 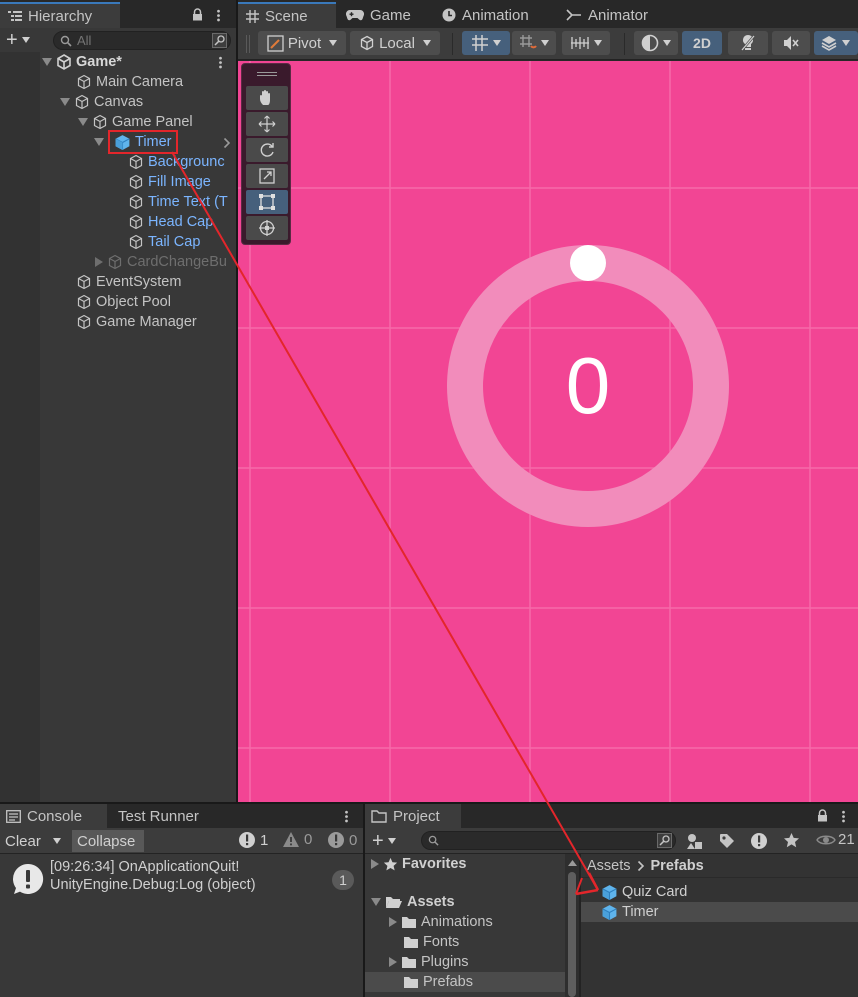 What do you see at coordinates (413, 902) in the screenshot?
I see `assets-item: Assets` at bounding box center [413, 902].